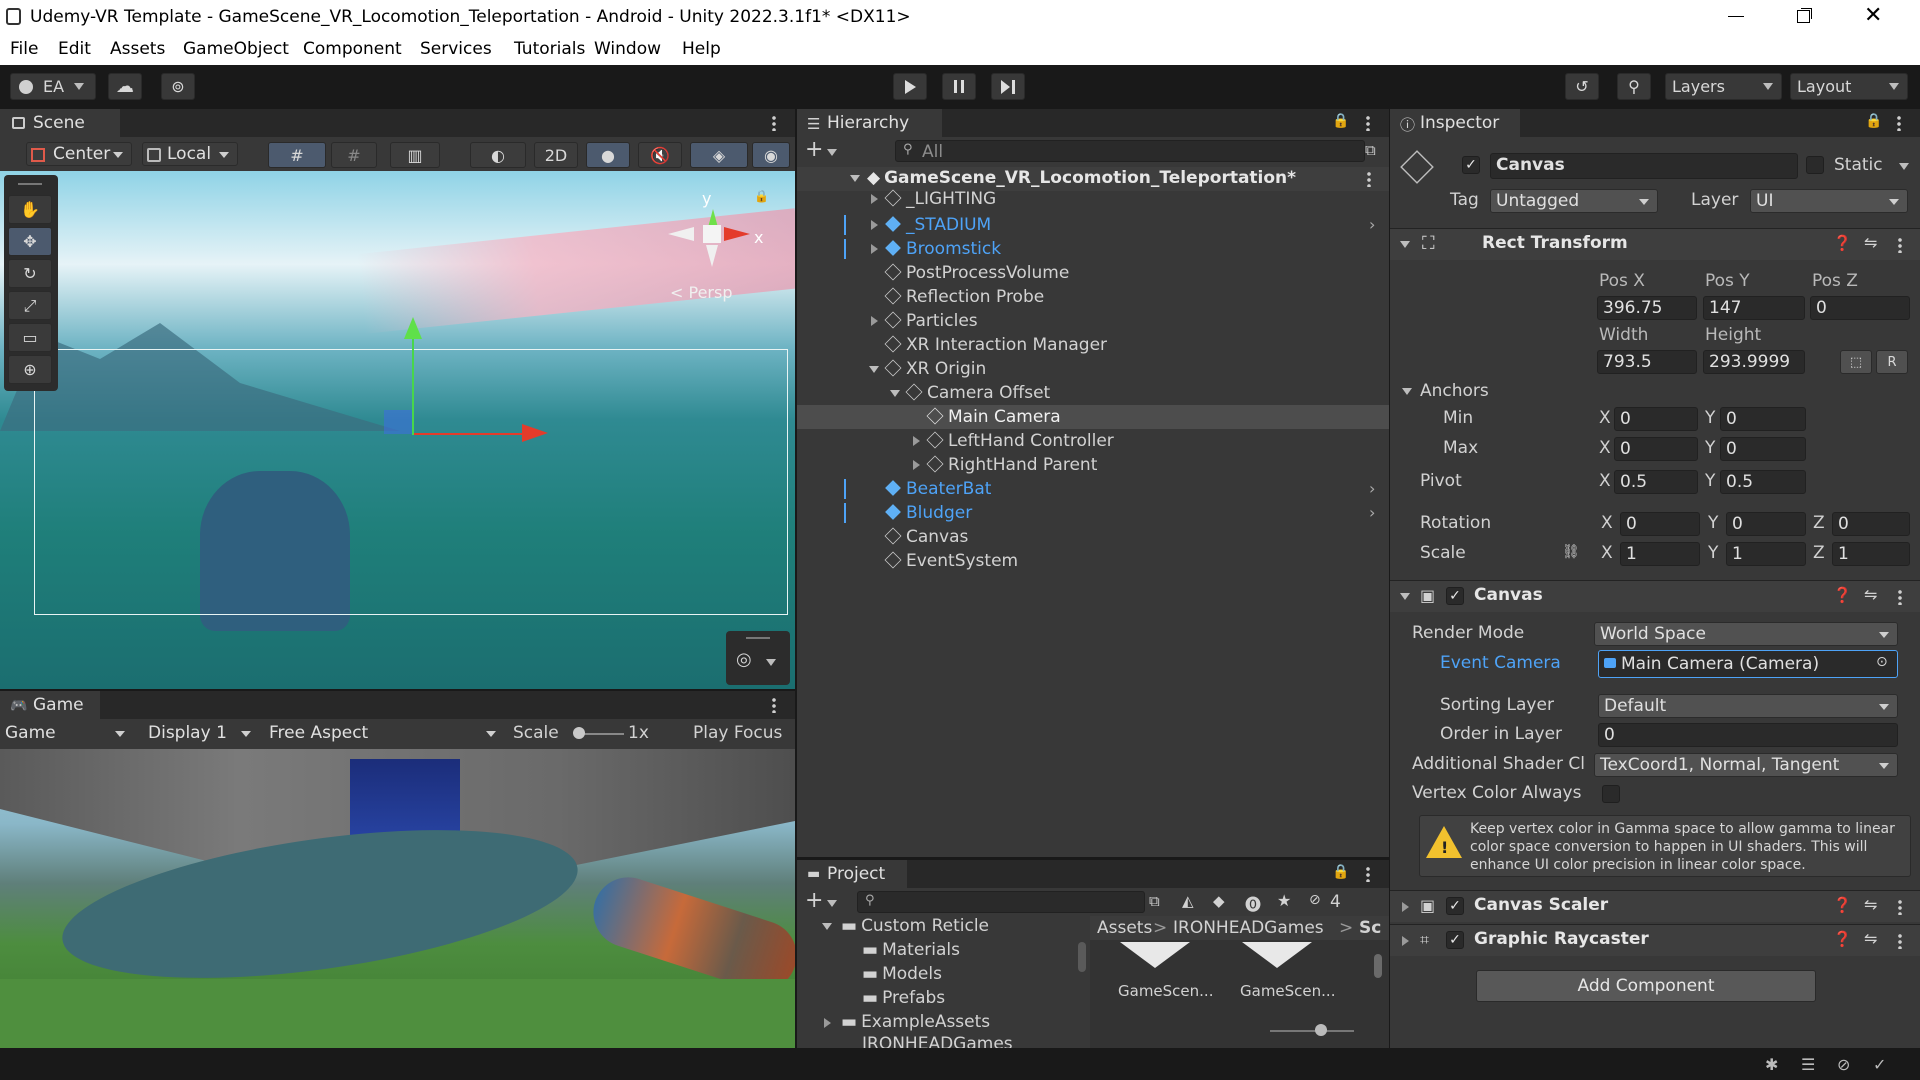 This screenshot has height=1080, width=1920. What do you see at coordinates (1746, 765) in the screenshot?
I see `shader-channels-dropdown: TexCoord1, Normal, Tangent` at bounding box center [1746, 765].